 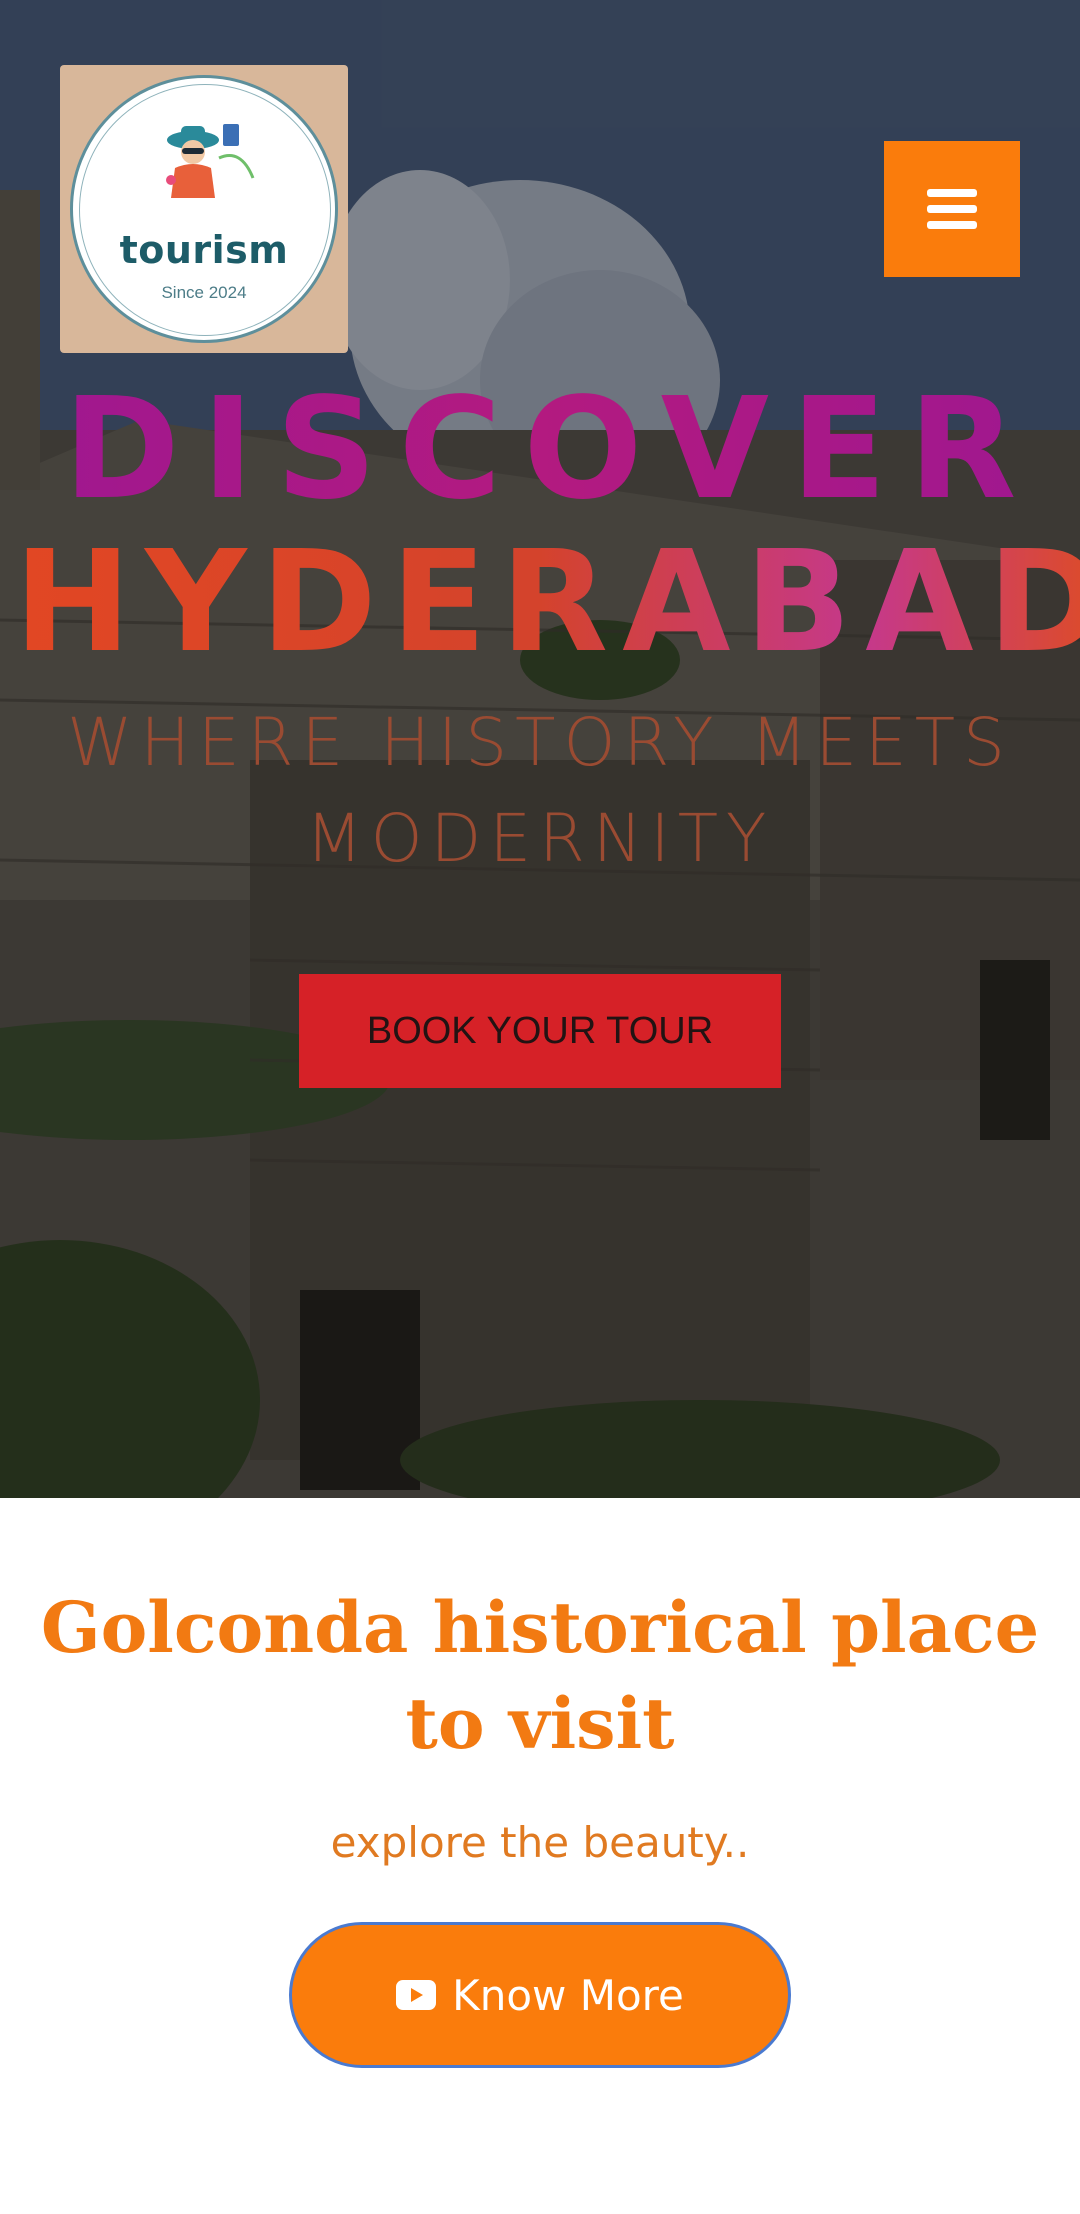 What do you see at coordinates (540, 1675) in the screenshot?
I see `feature-title: Golconda historical place to visit` at bounding box center [540, 1675].